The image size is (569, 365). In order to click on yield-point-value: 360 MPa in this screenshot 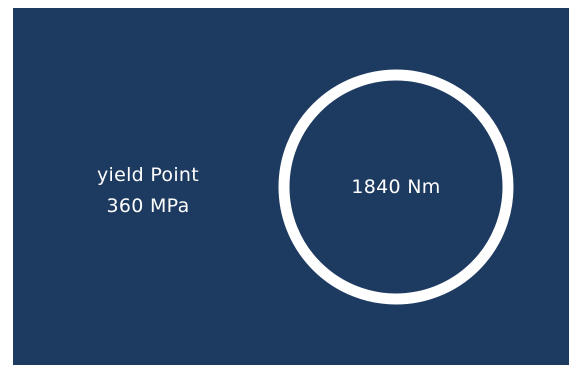, I will do `click(148, 206)`.